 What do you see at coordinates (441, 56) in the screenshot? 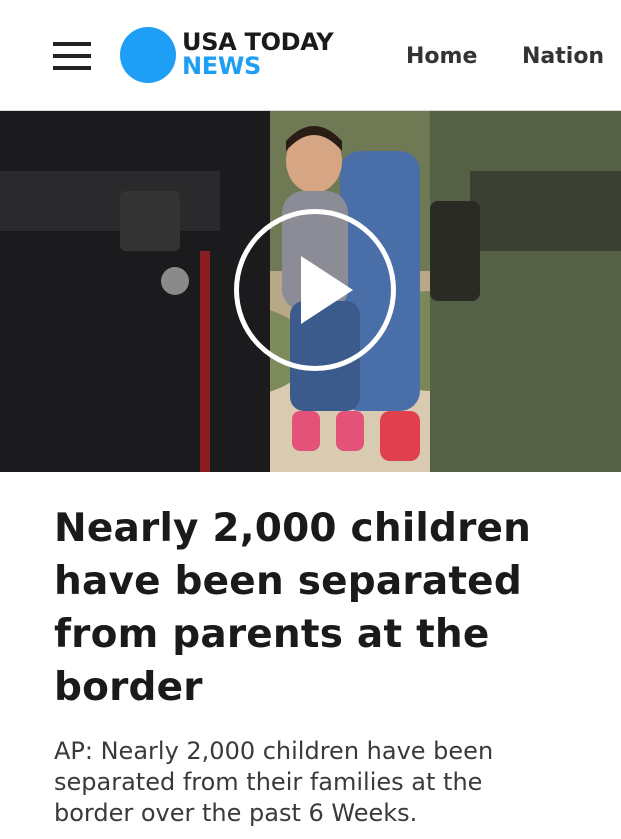
I see `nav-home-link: Home` at bounding box center [441, 56].